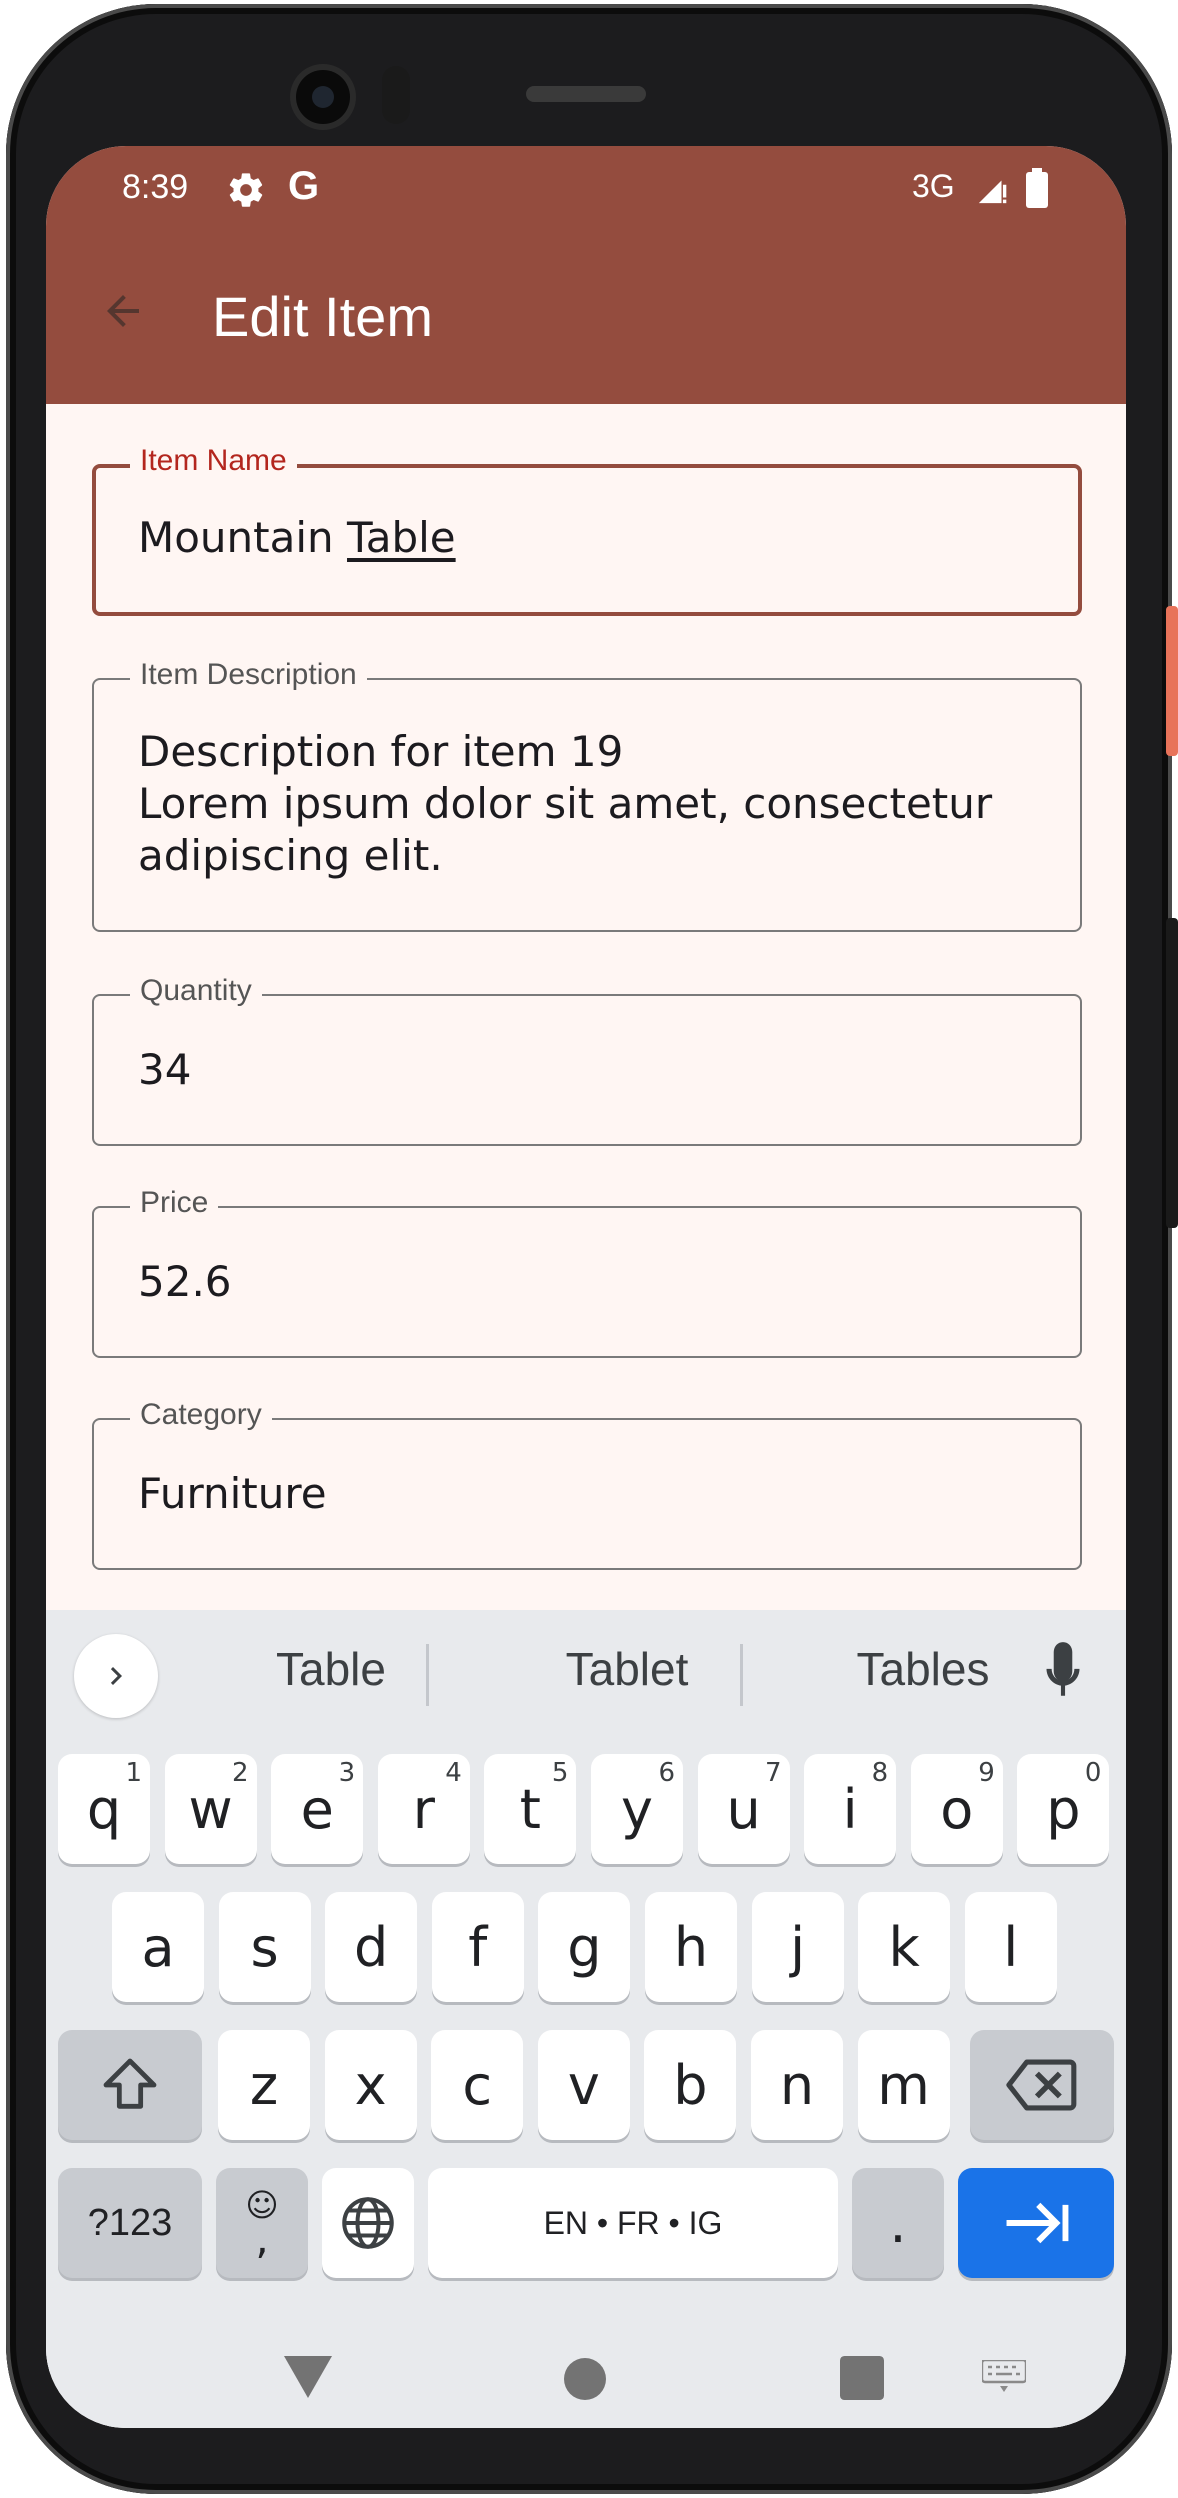 The image size is (1178, 2498). I want to click on system-navigation-bar, so click(586, 2377).